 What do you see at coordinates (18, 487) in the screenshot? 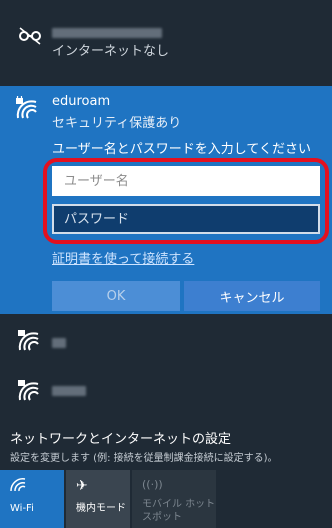
I see `wifi-icon` at bounding box center [18, 487].